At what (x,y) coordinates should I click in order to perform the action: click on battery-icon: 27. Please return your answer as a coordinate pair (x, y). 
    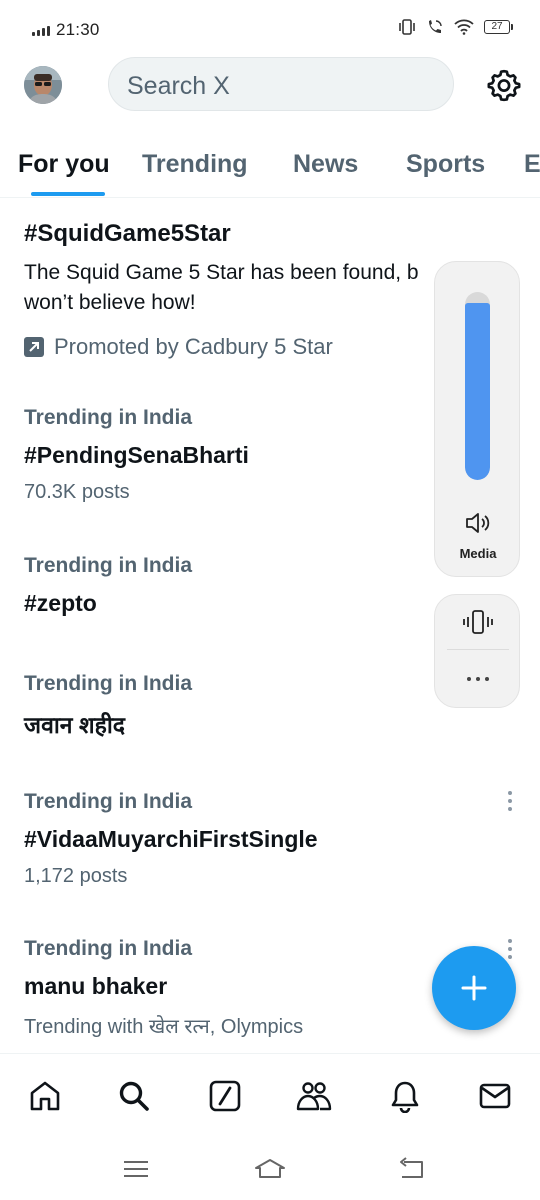
    Looking at the image, I should click on (498, 27).